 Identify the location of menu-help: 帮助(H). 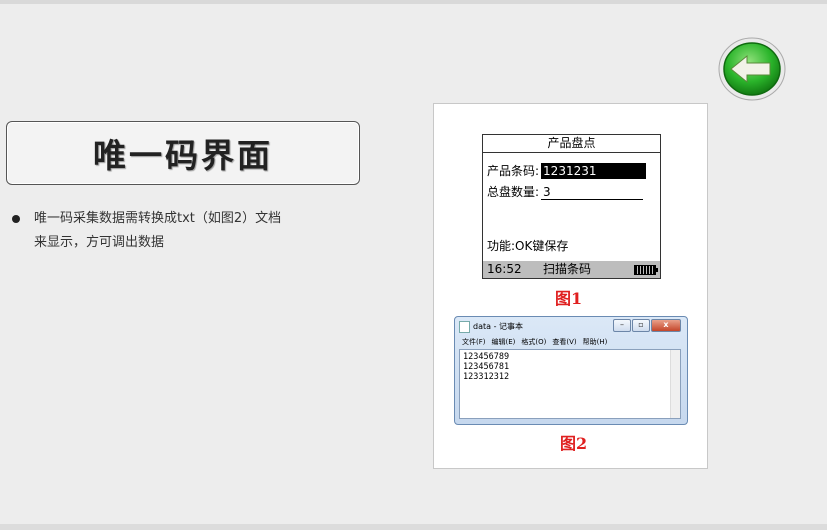
(595, 342).